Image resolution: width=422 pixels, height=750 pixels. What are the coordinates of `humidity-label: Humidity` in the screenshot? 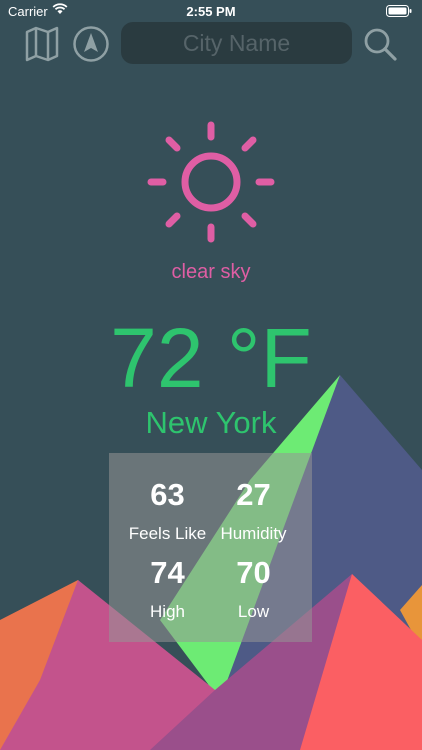 It's located at (253, 533).